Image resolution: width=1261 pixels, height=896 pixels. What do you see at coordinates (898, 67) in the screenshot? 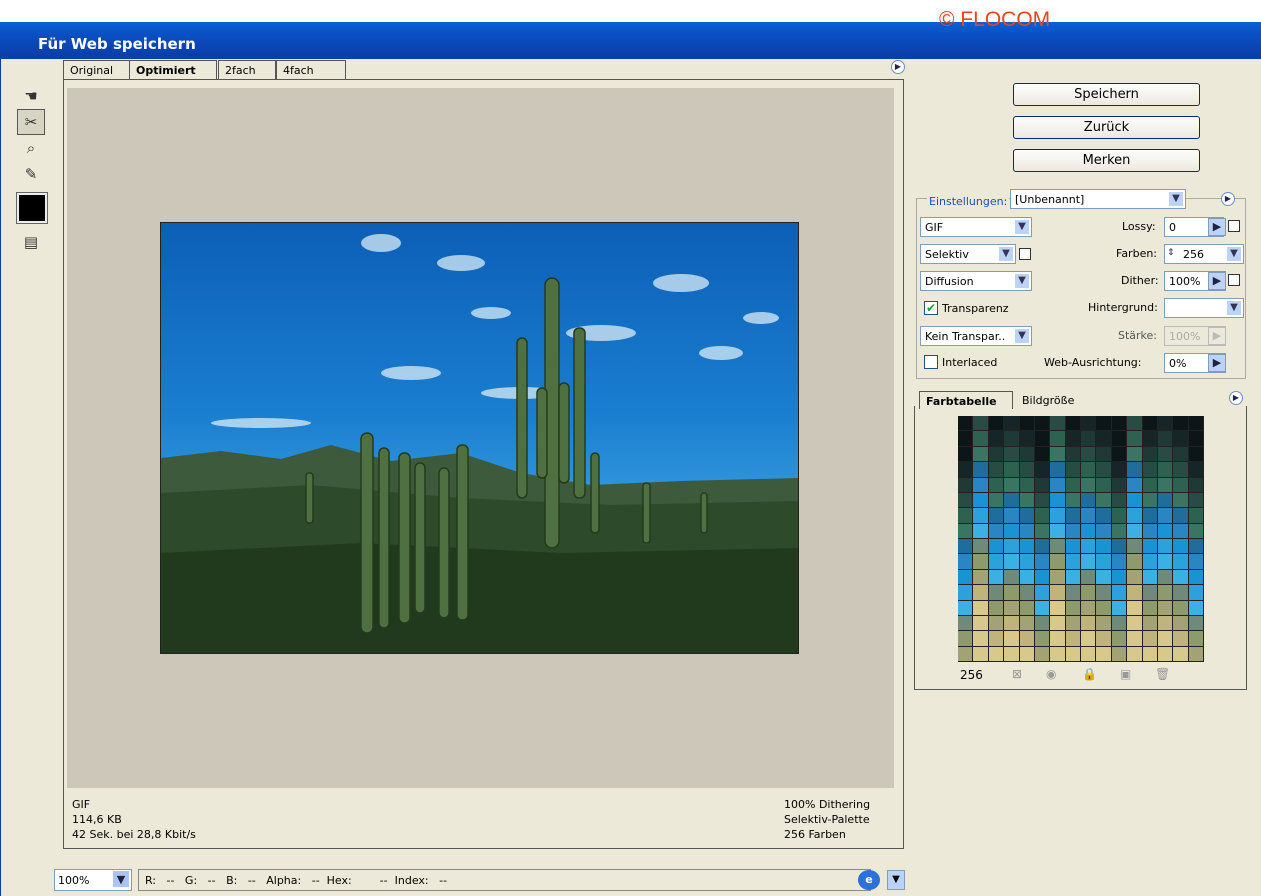
I see `preview-menu-arrow-icon: ▶` at bounding box center [898, 67].